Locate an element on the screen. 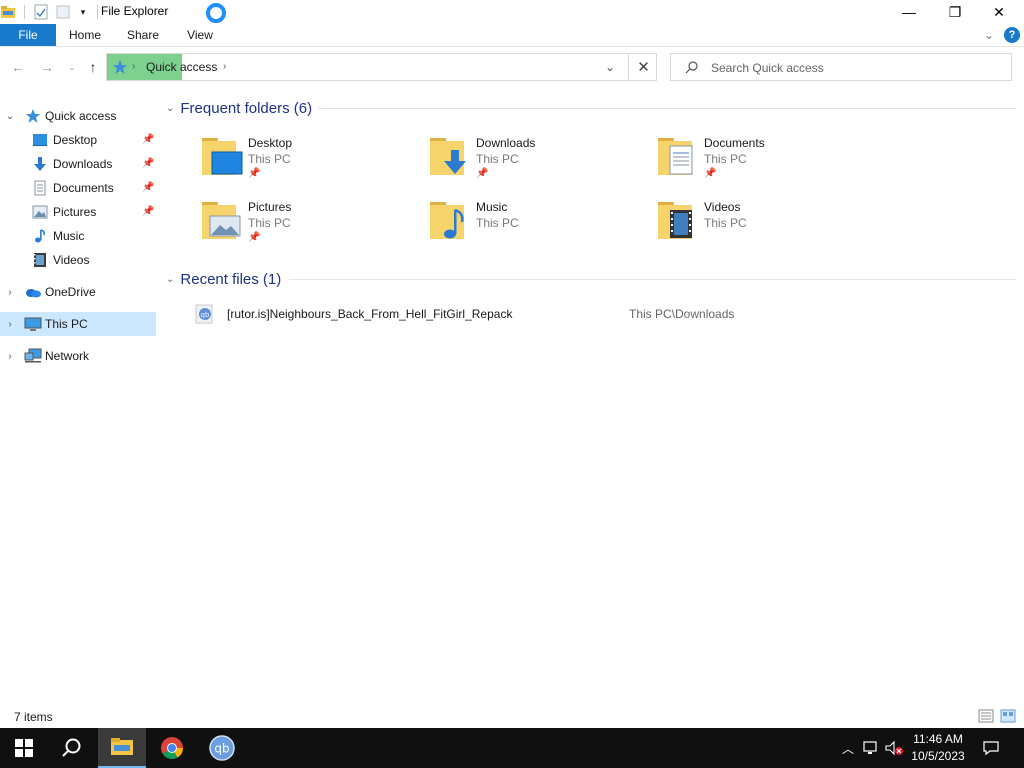 The width and height of the screenshot is (1024, 768). sidebar-item-desktop: Desktop 📌 is located at coordinates (78, 140).